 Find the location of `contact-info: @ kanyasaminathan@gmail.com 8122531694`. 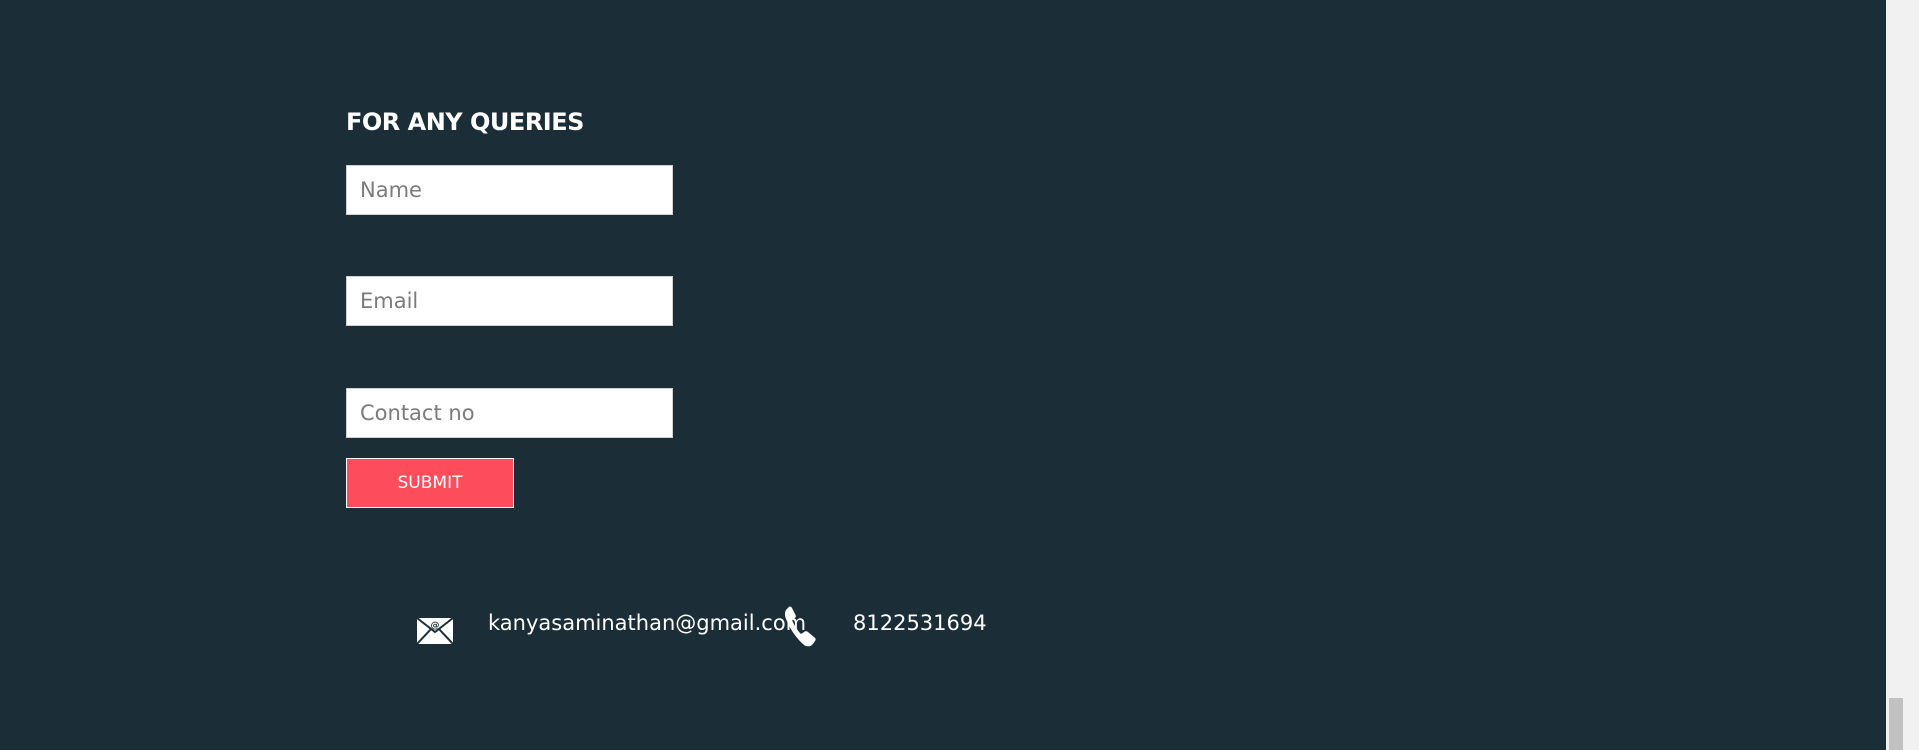

contact-info: @ kanyasaminathan@gmail.com 8122531694 is located at coordinates (600, 626).